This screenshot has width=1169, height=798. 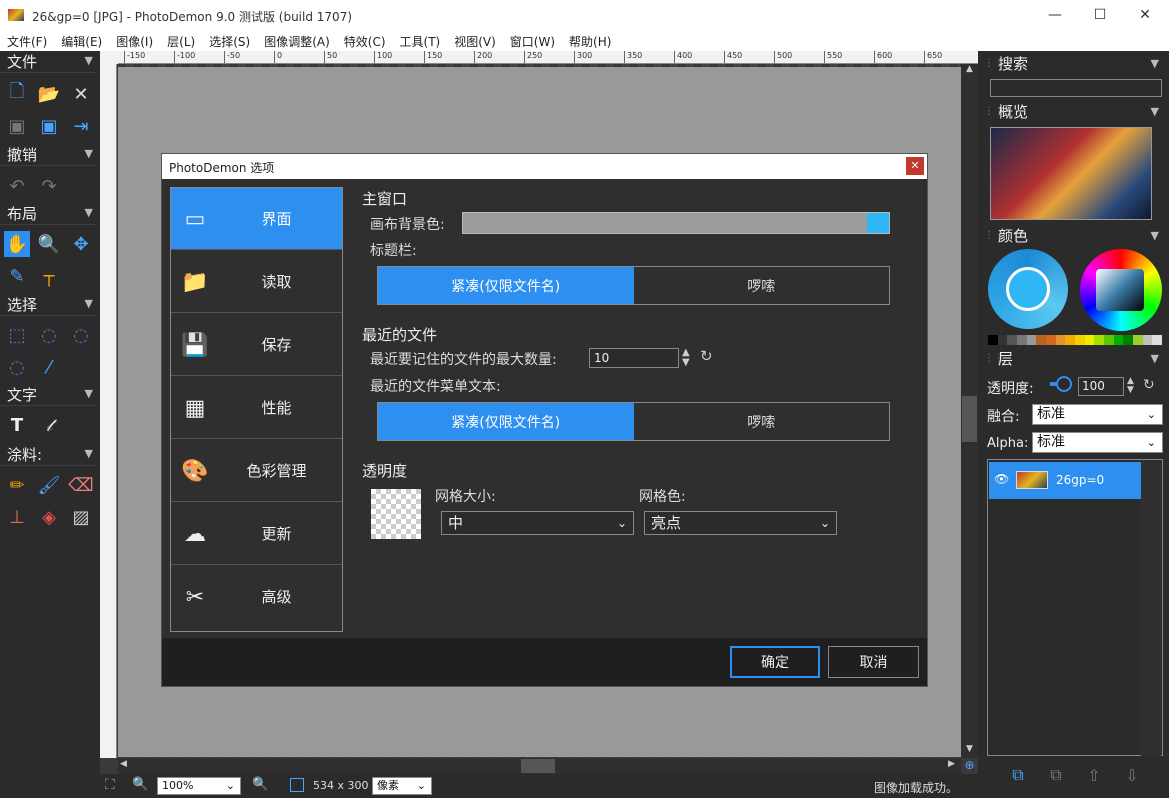 What do you see at coordinates (1073, 237) in the screenshot?
I see `panel-color-header: ⋮⋮ 颜色 ▼` at bounding box center [1073, 237].